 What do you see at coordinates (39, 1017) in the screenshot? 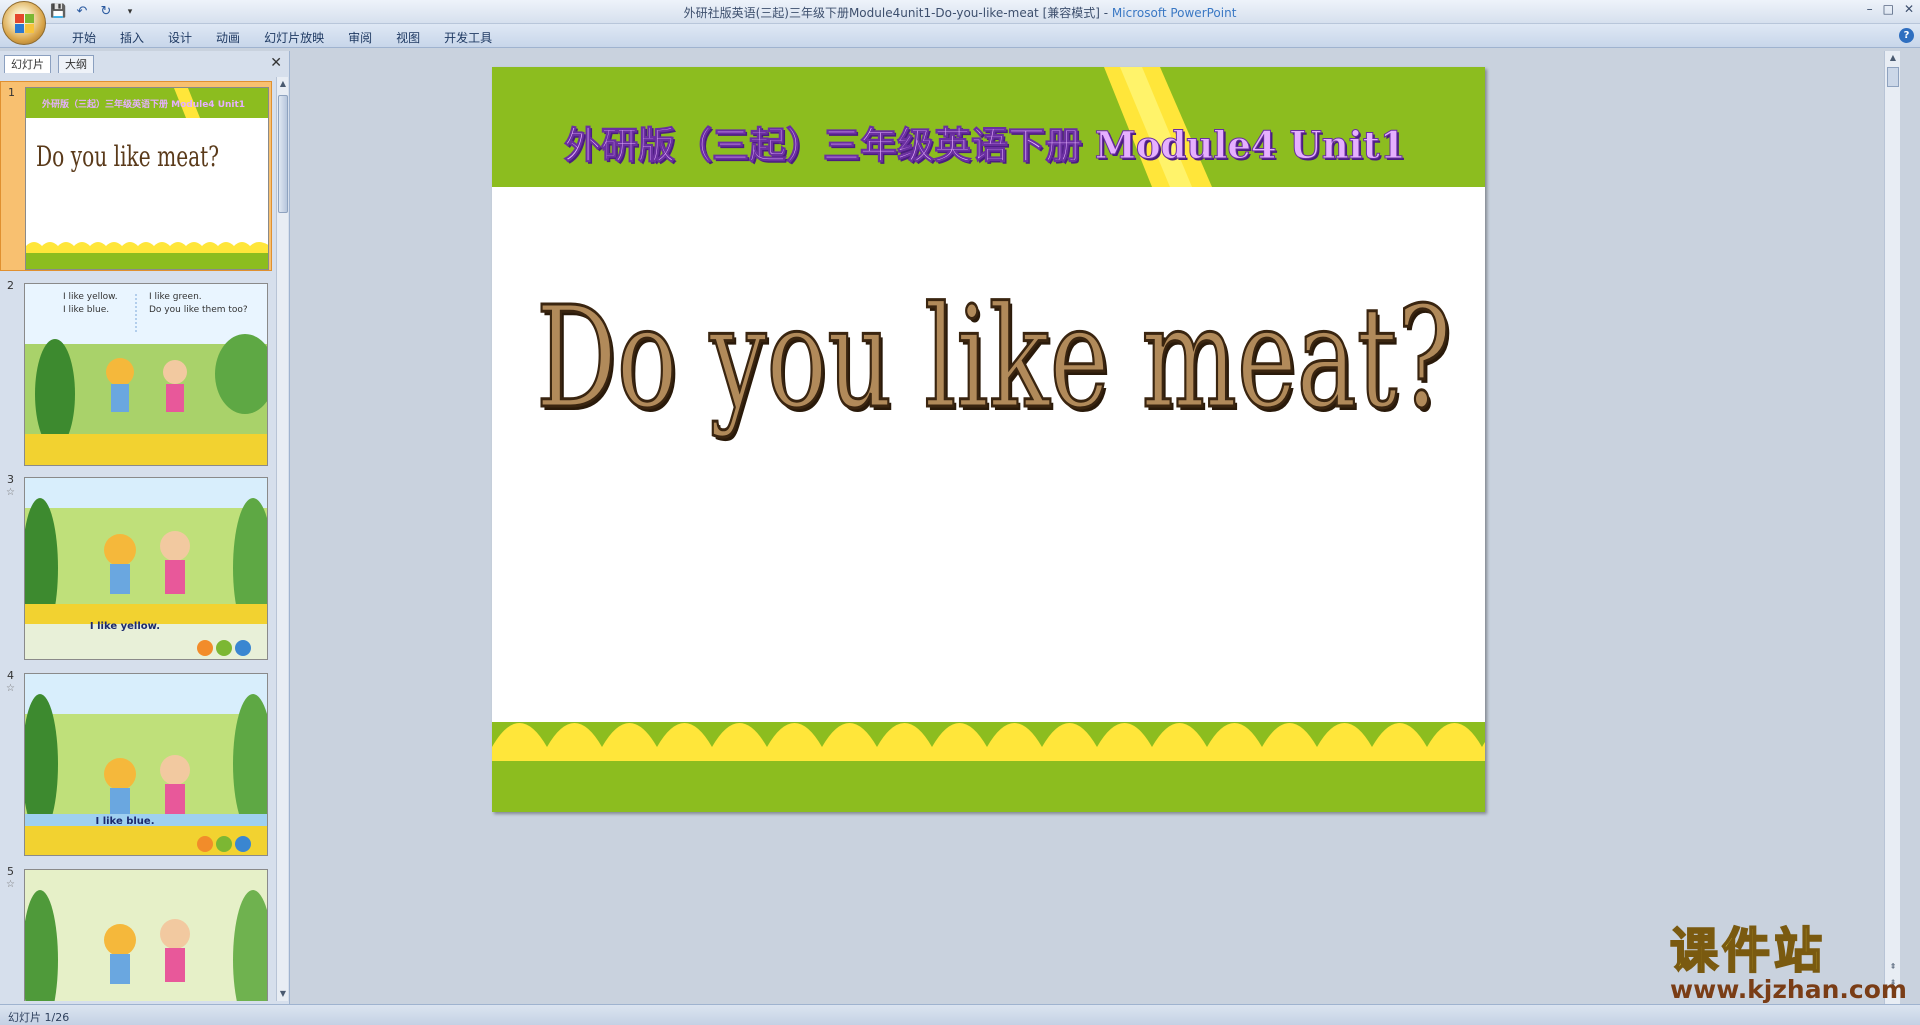
I see `slide-counter: 幻灯片 1/26` at bounding box center [39, 1017].